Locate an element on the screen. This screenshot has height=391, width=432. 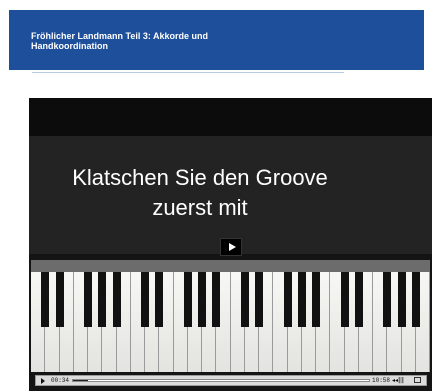
lesson-title-line1: Fröhlicher Landmann Teil 3: Akkorde und is located at coordinates (120, 36).